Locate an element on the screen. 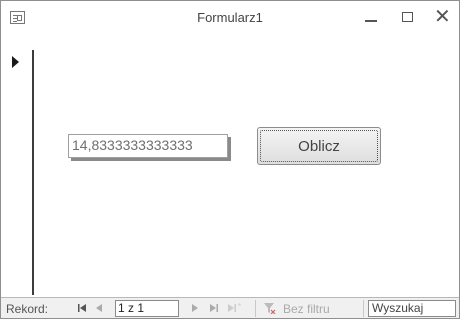 Image resolution: width=460 pixels, height=319 pixels. record-selector is located at coordinates (21, 172).